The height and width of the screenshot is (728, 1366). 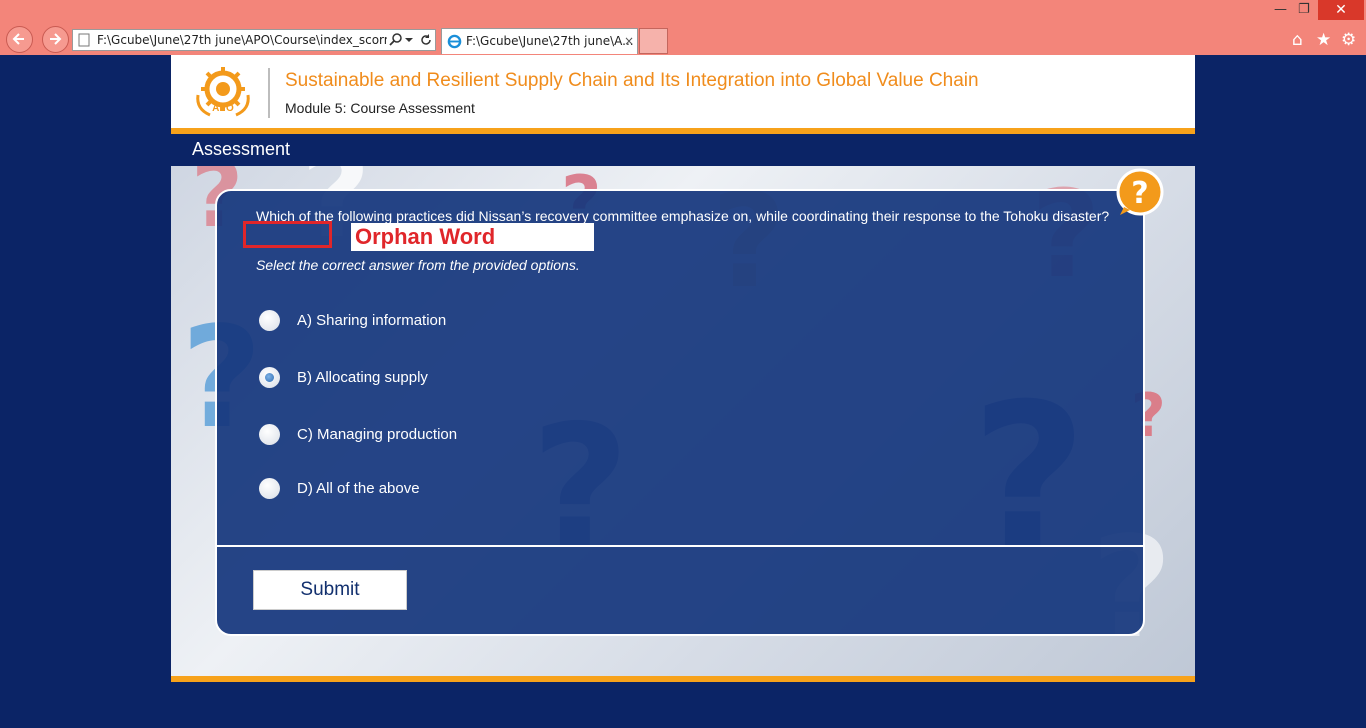 What do you see at coordinates (396, 40) in the screenshot?
I see `search-icon` at bounding box center [396, 40].